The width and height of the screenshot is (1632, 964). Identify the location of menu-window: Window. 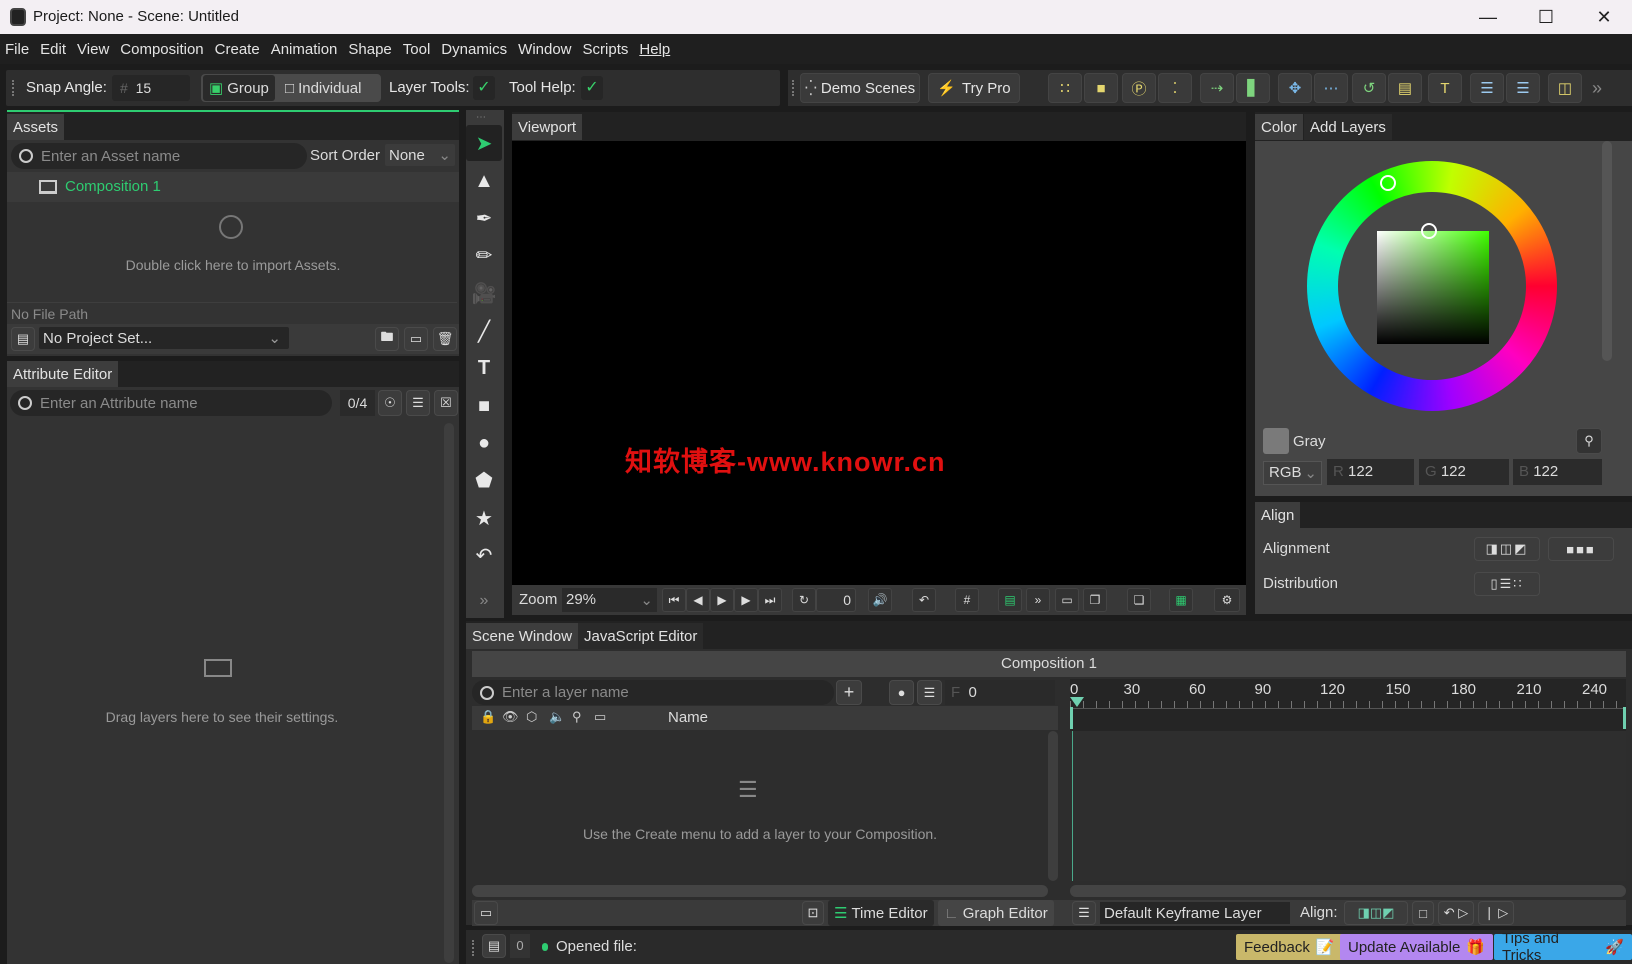
(544, 49).